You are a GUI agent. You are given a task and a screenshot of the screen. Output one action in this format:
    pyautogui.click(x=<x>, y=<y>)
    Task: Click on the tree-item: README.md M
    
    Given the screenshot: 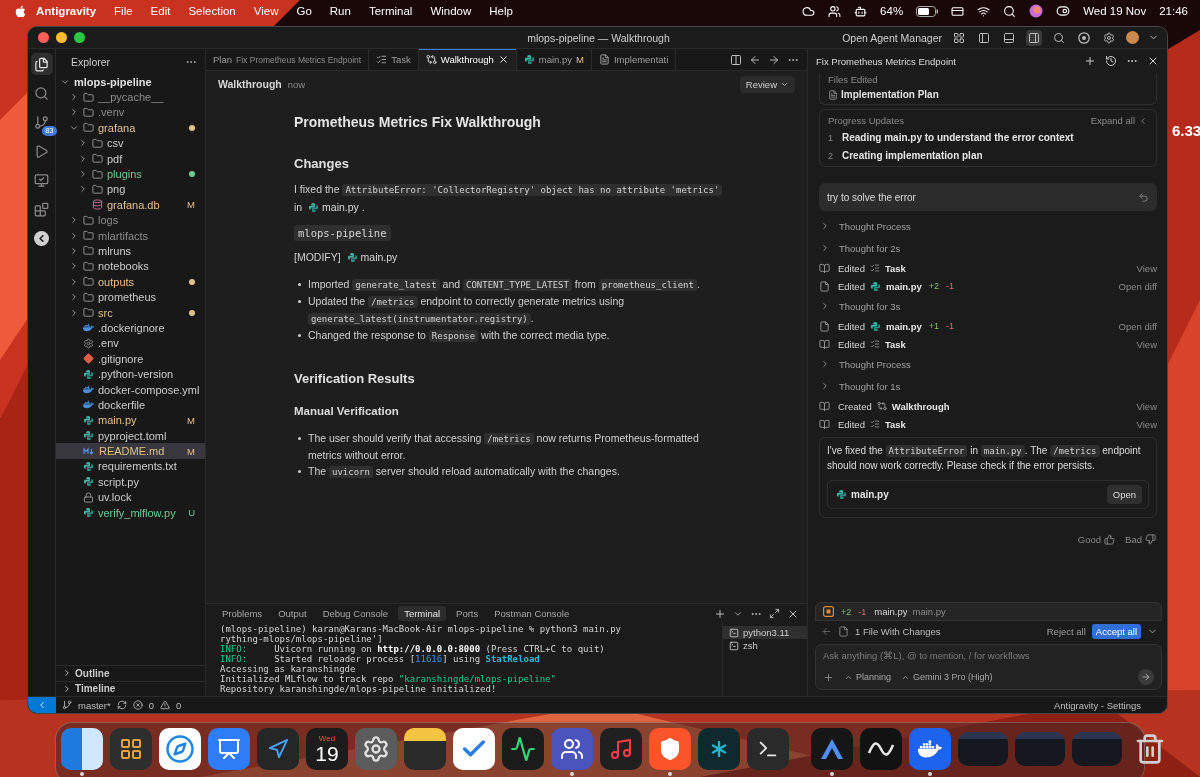 What is the action you would take?
    pyautogui.click(x=130, y=451)
    